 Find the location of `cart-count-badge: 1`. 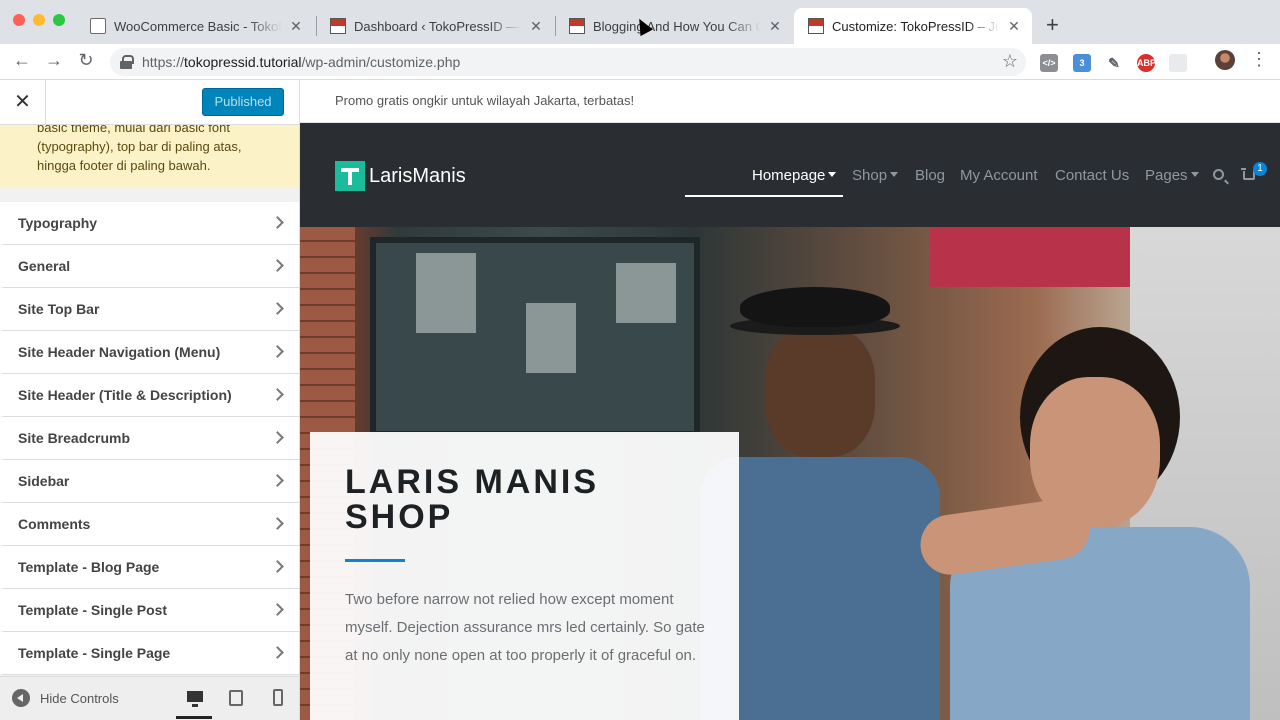

cart-count-badge: 1 is located at coordinates (1260, 169).